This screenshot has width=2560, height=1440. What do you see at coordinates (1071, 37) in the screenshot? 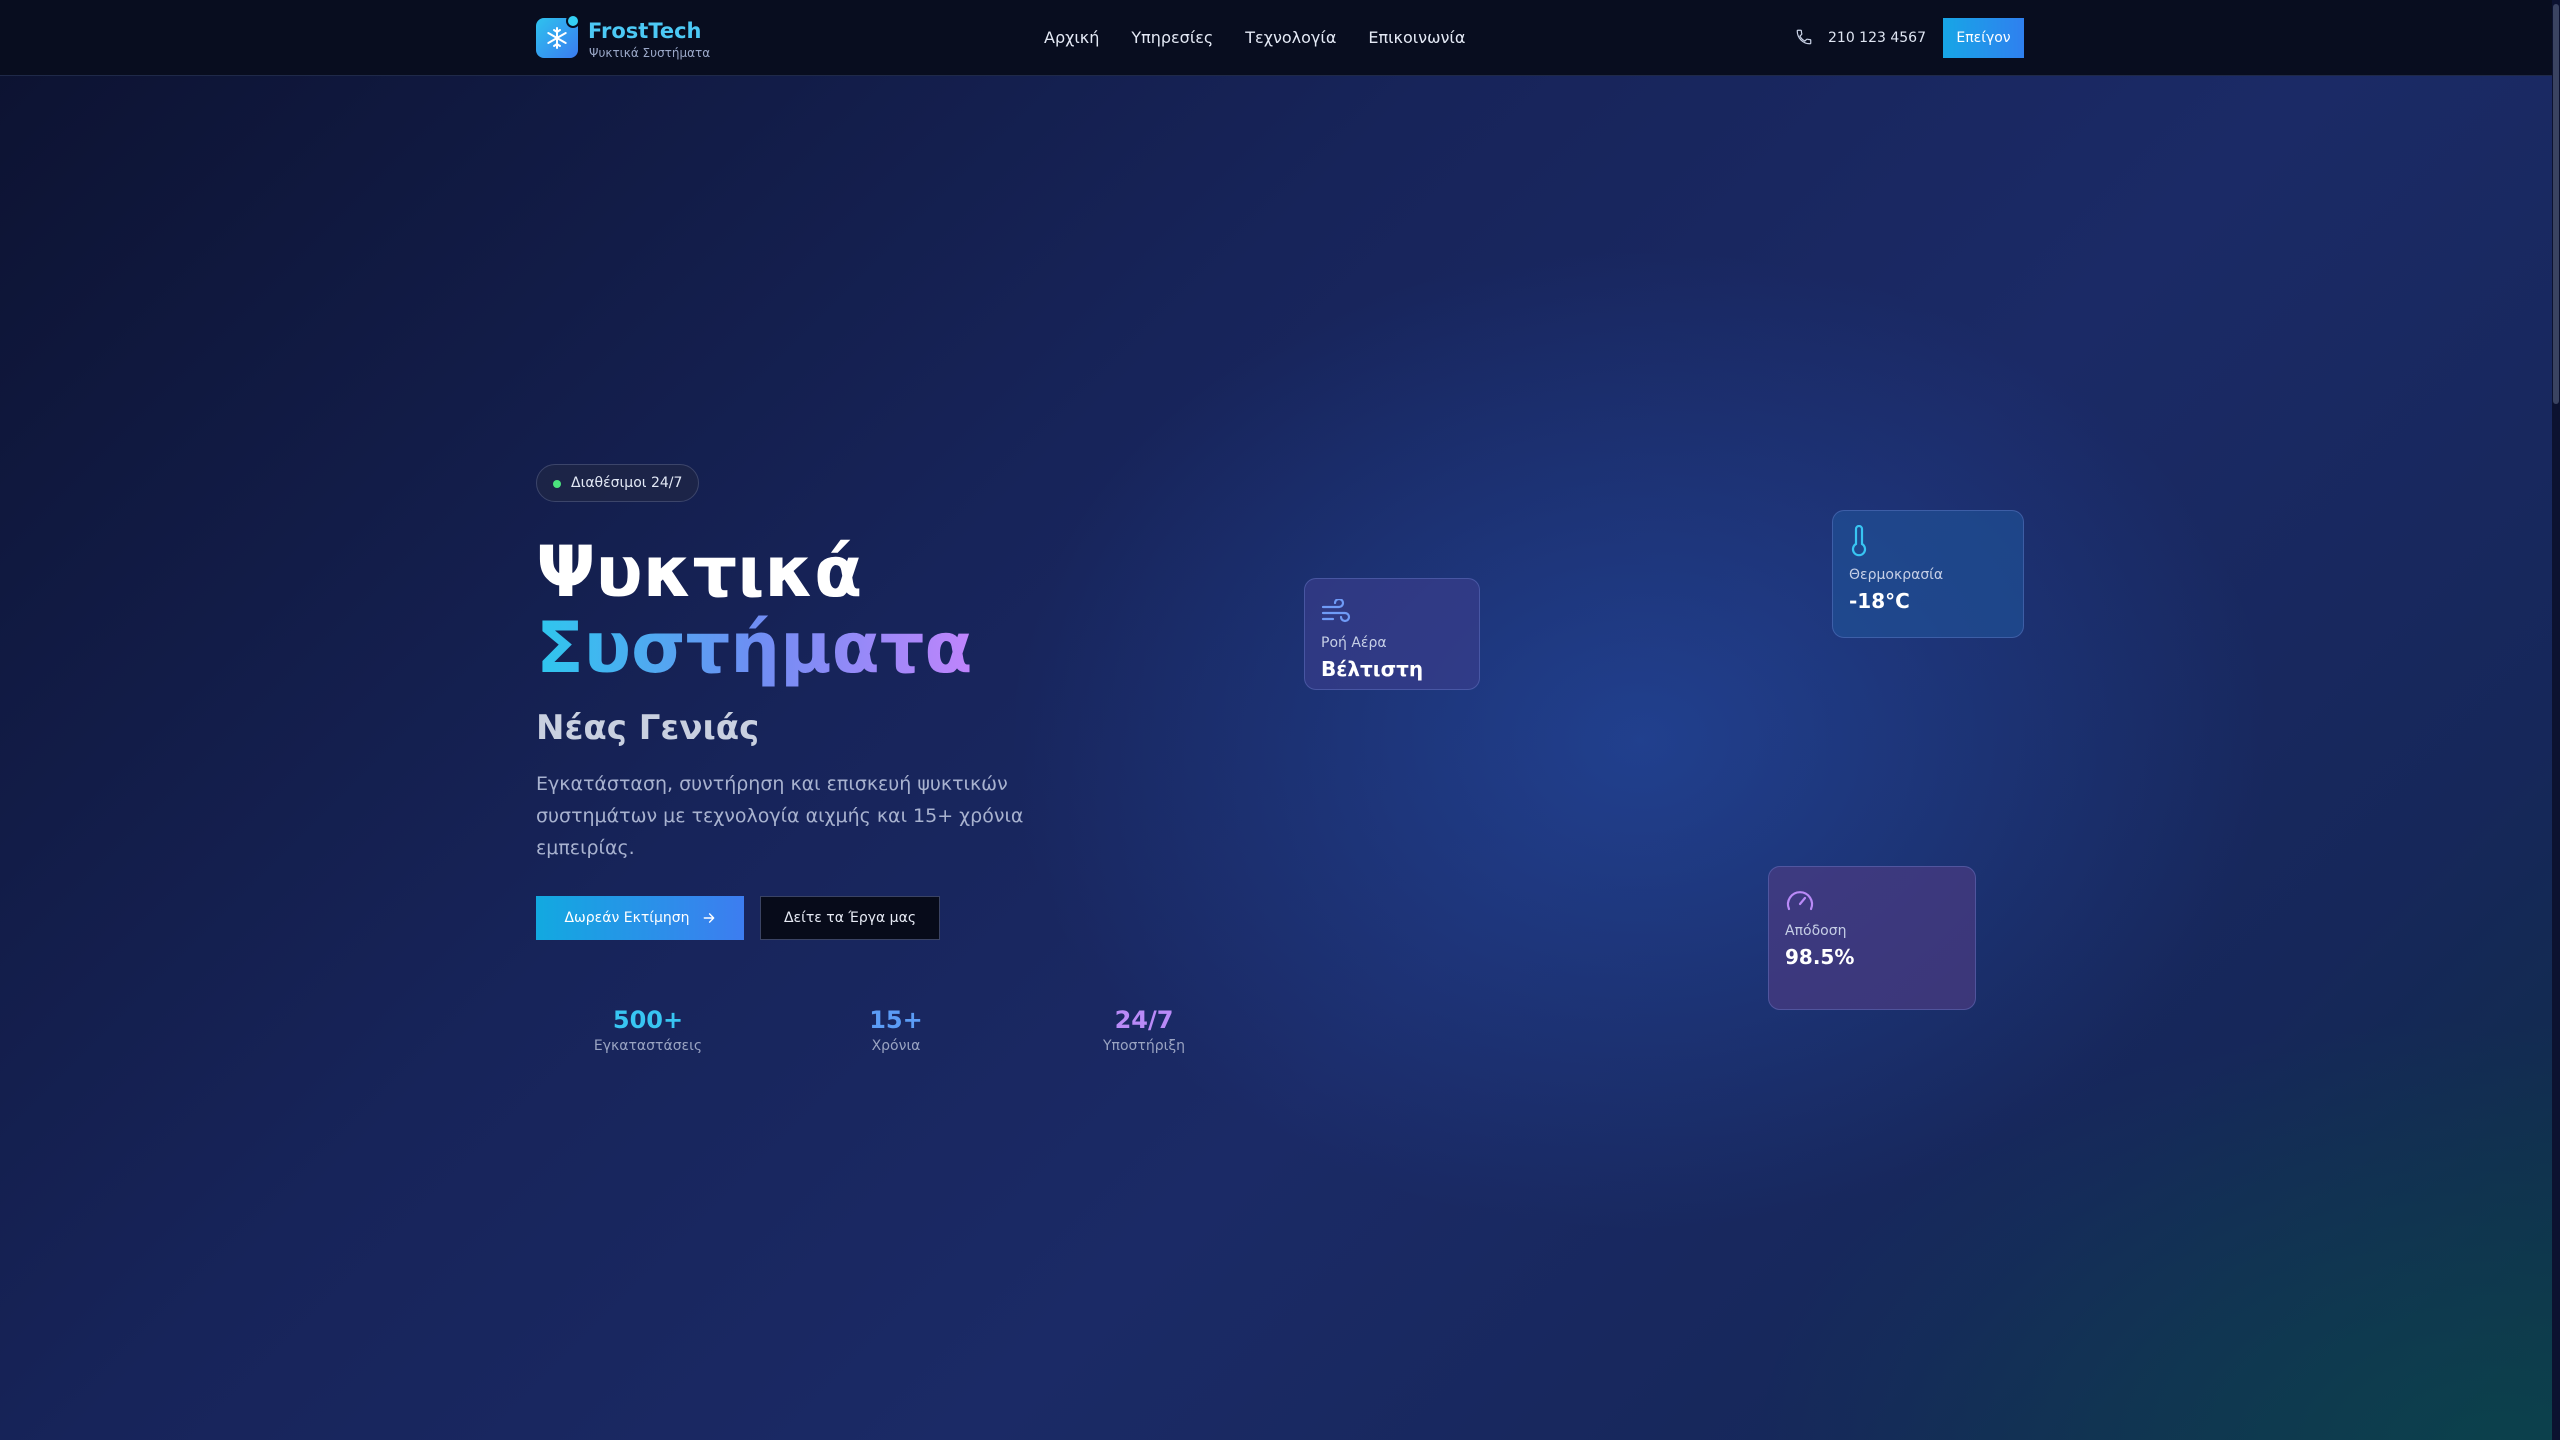
I see `nav-link-home: Αρχική` at bounding box center [1071, 37].